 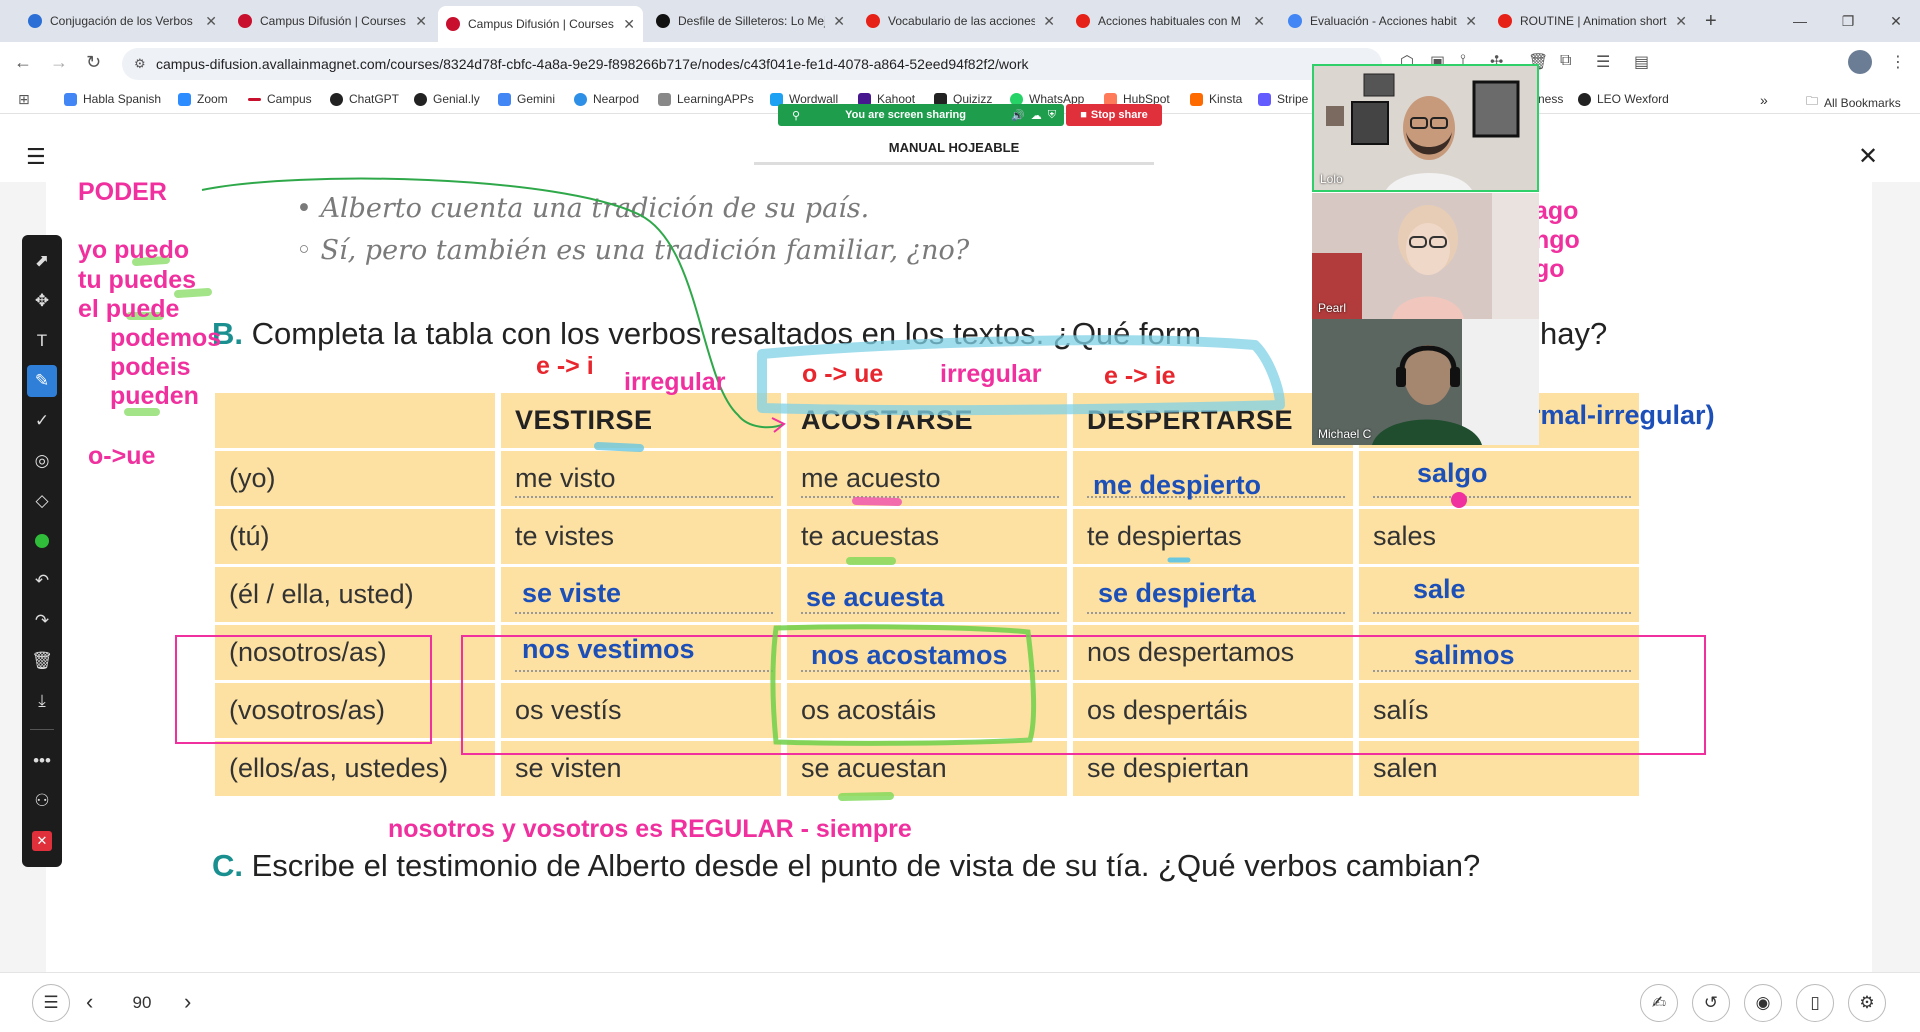 What do you see at coordinates (1763, 1003) in the screenshot?
I see `view-eye-icon: ◉` at bounding box center [1763, 1003].